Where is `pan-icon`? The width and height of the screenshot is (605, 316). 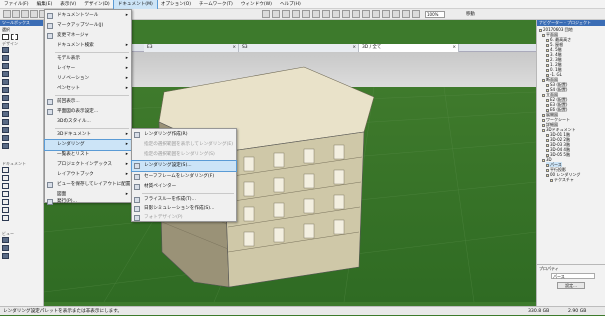 pan-icon is located at coordinates (326, 14).